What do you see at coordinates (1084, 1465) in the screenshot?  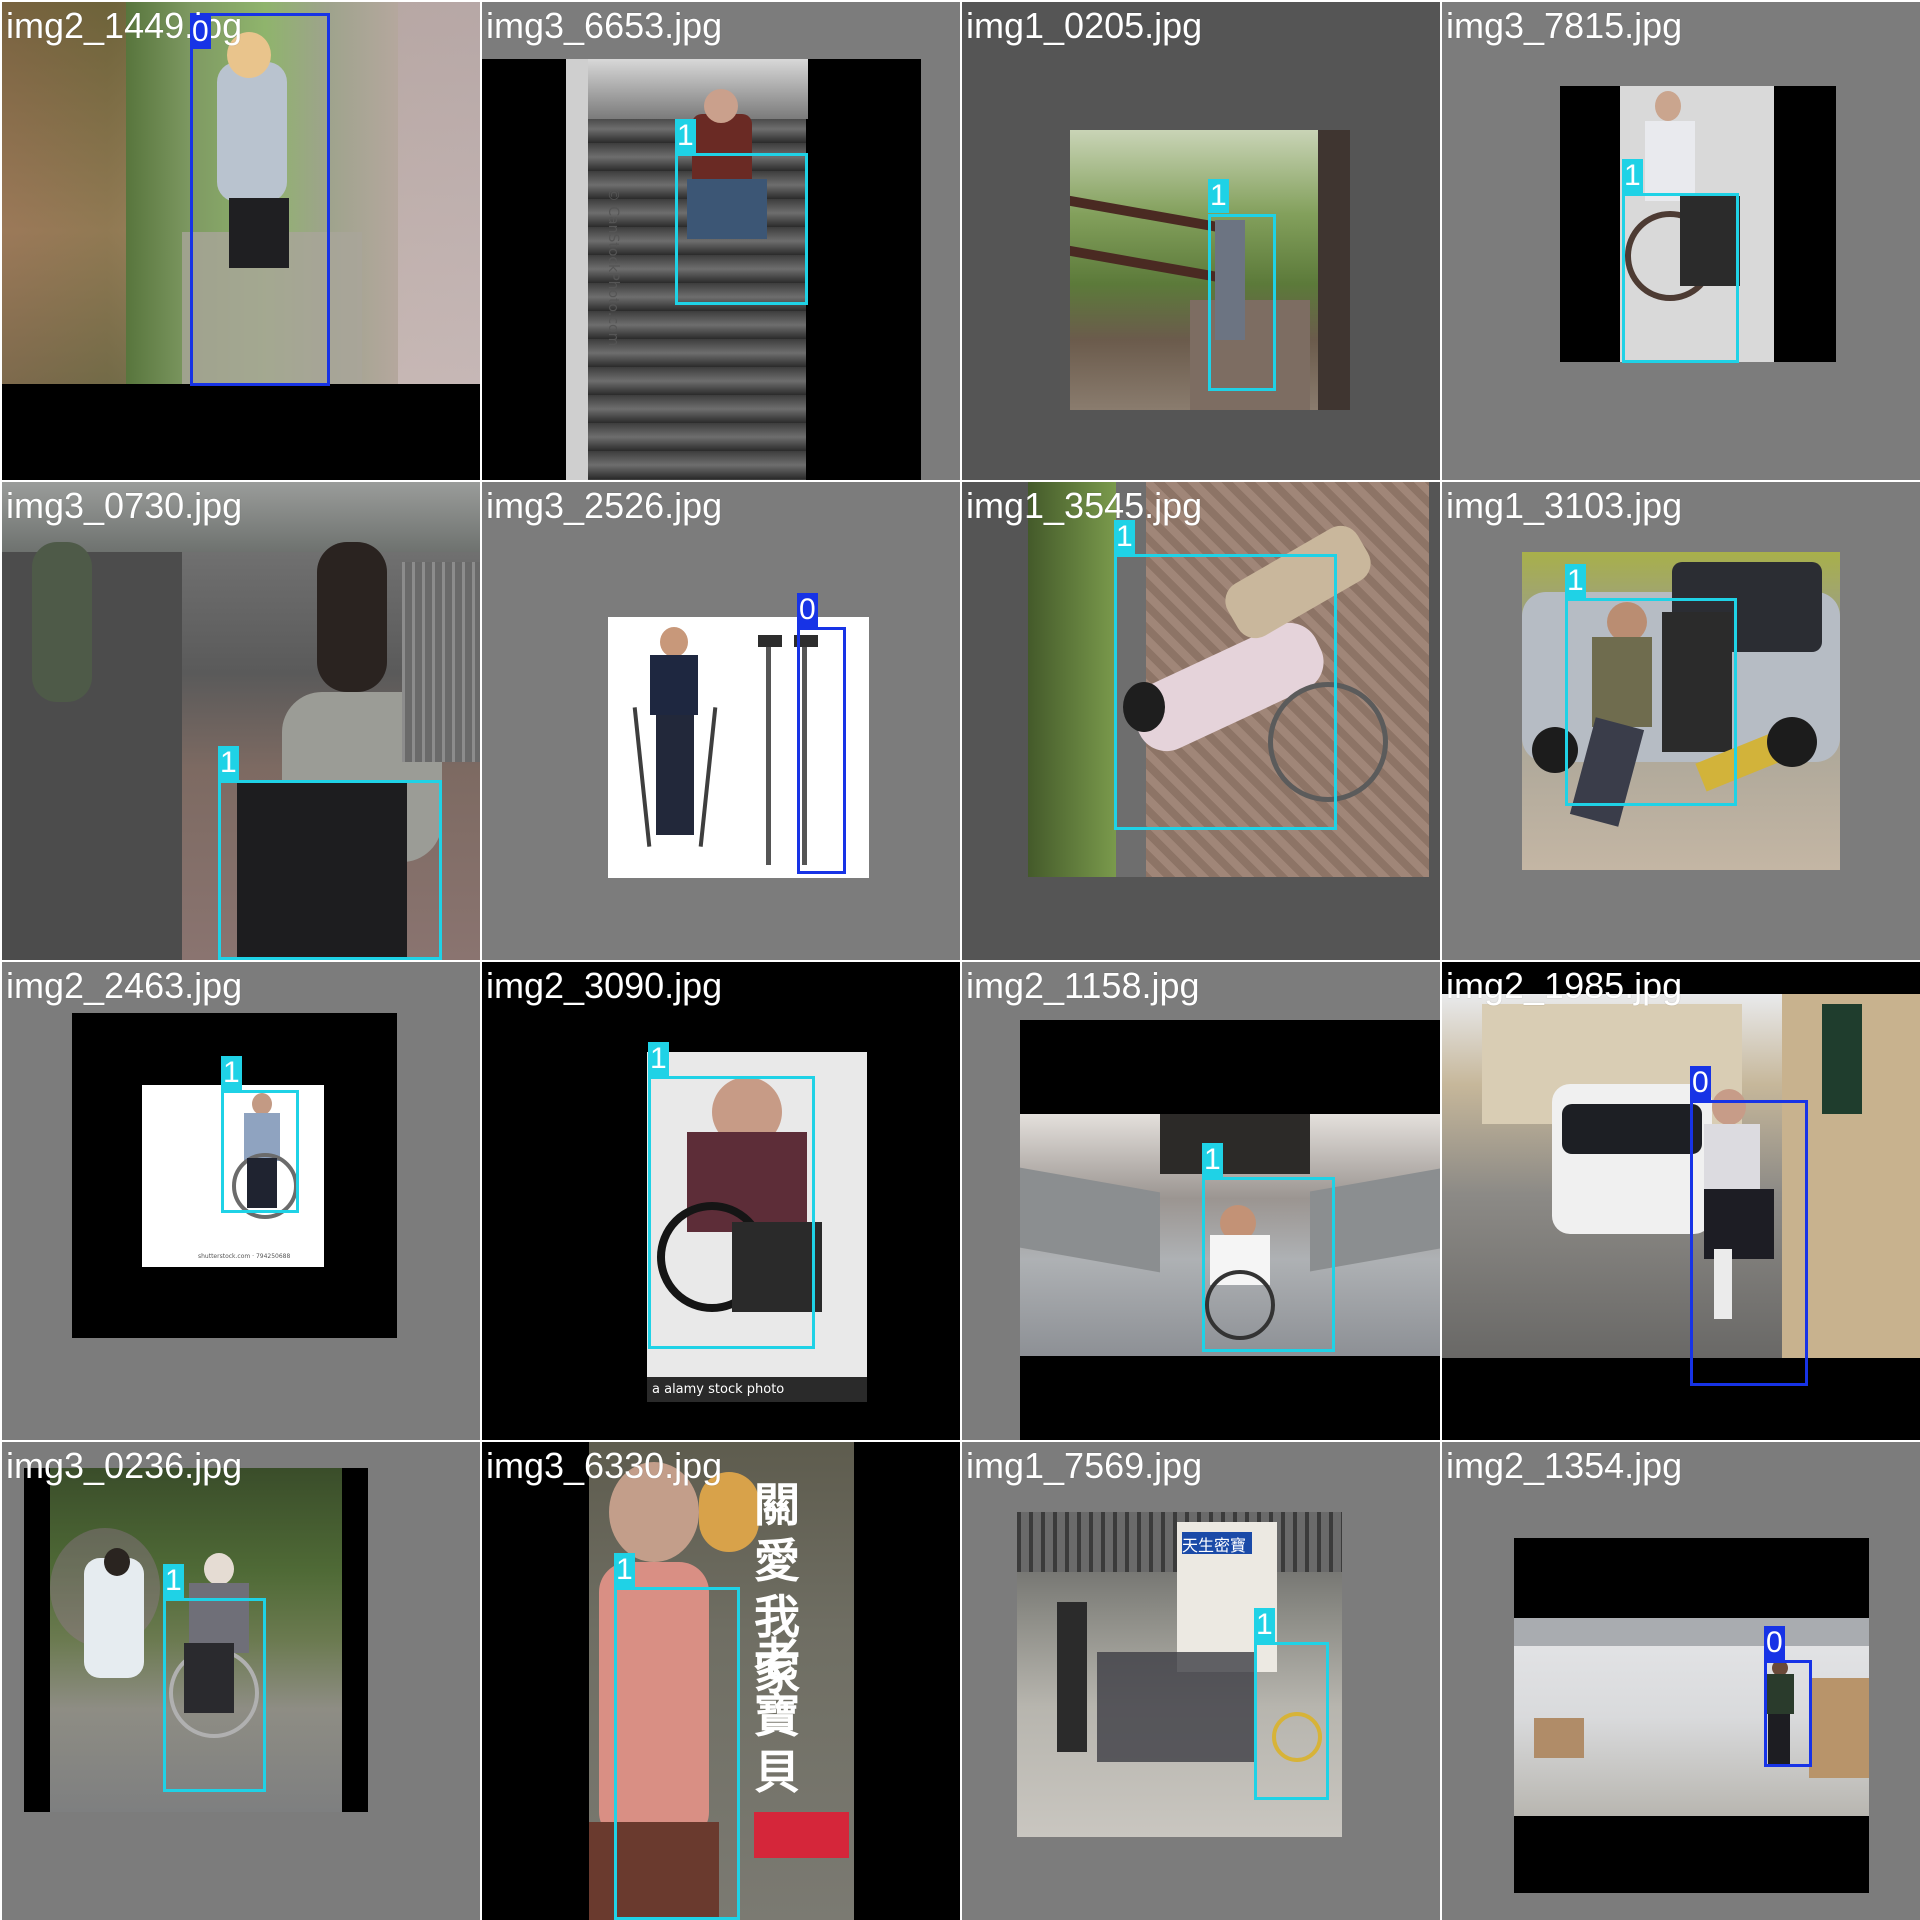 I see `tile-filename: img1_7569.jpg` at bounding box center [1084, 1465].